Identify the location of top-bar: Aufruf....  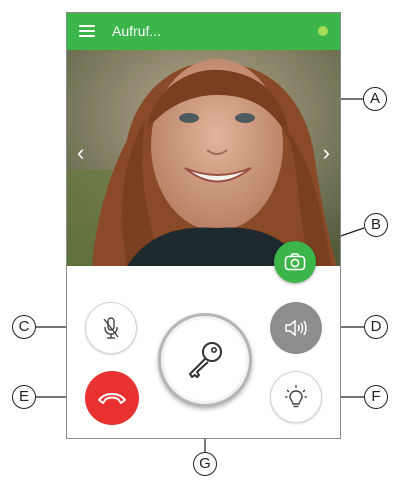
(203, 31).